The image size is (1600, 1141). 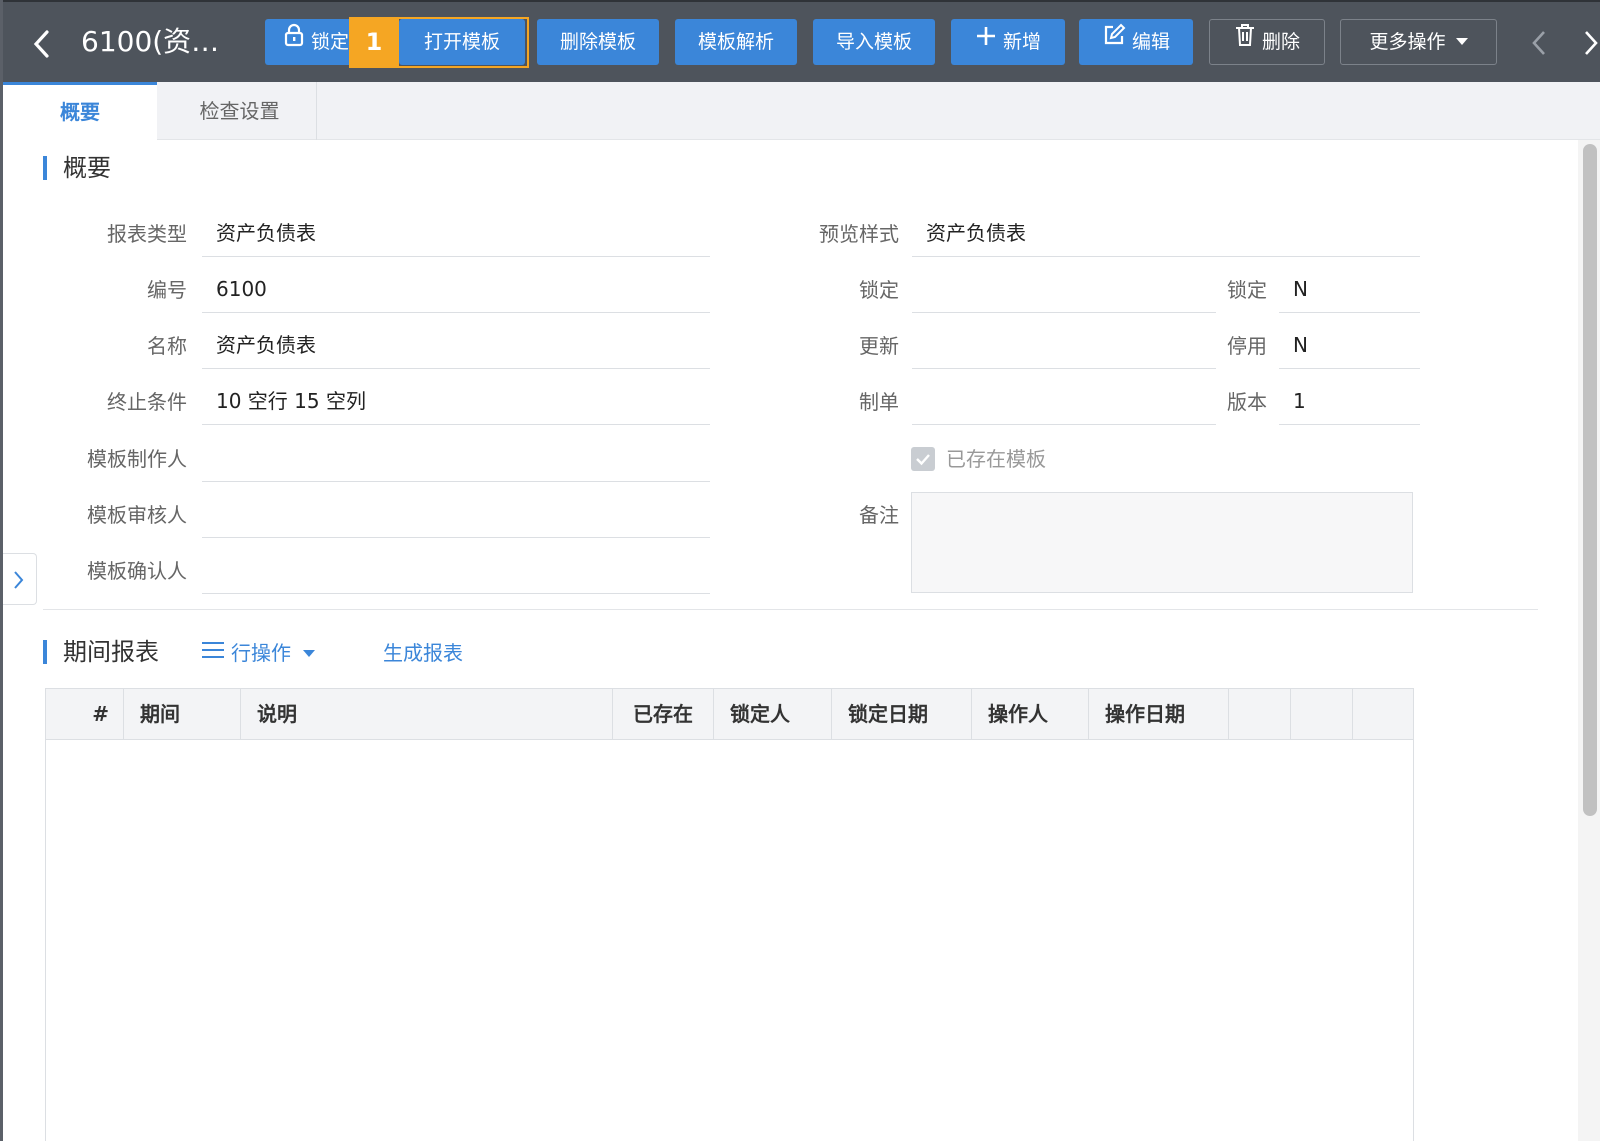 What do you see at coordinates (736, 42) in the screenshot?
I see `parse-template-button: 模板解析` at bounding box center [736, 42].